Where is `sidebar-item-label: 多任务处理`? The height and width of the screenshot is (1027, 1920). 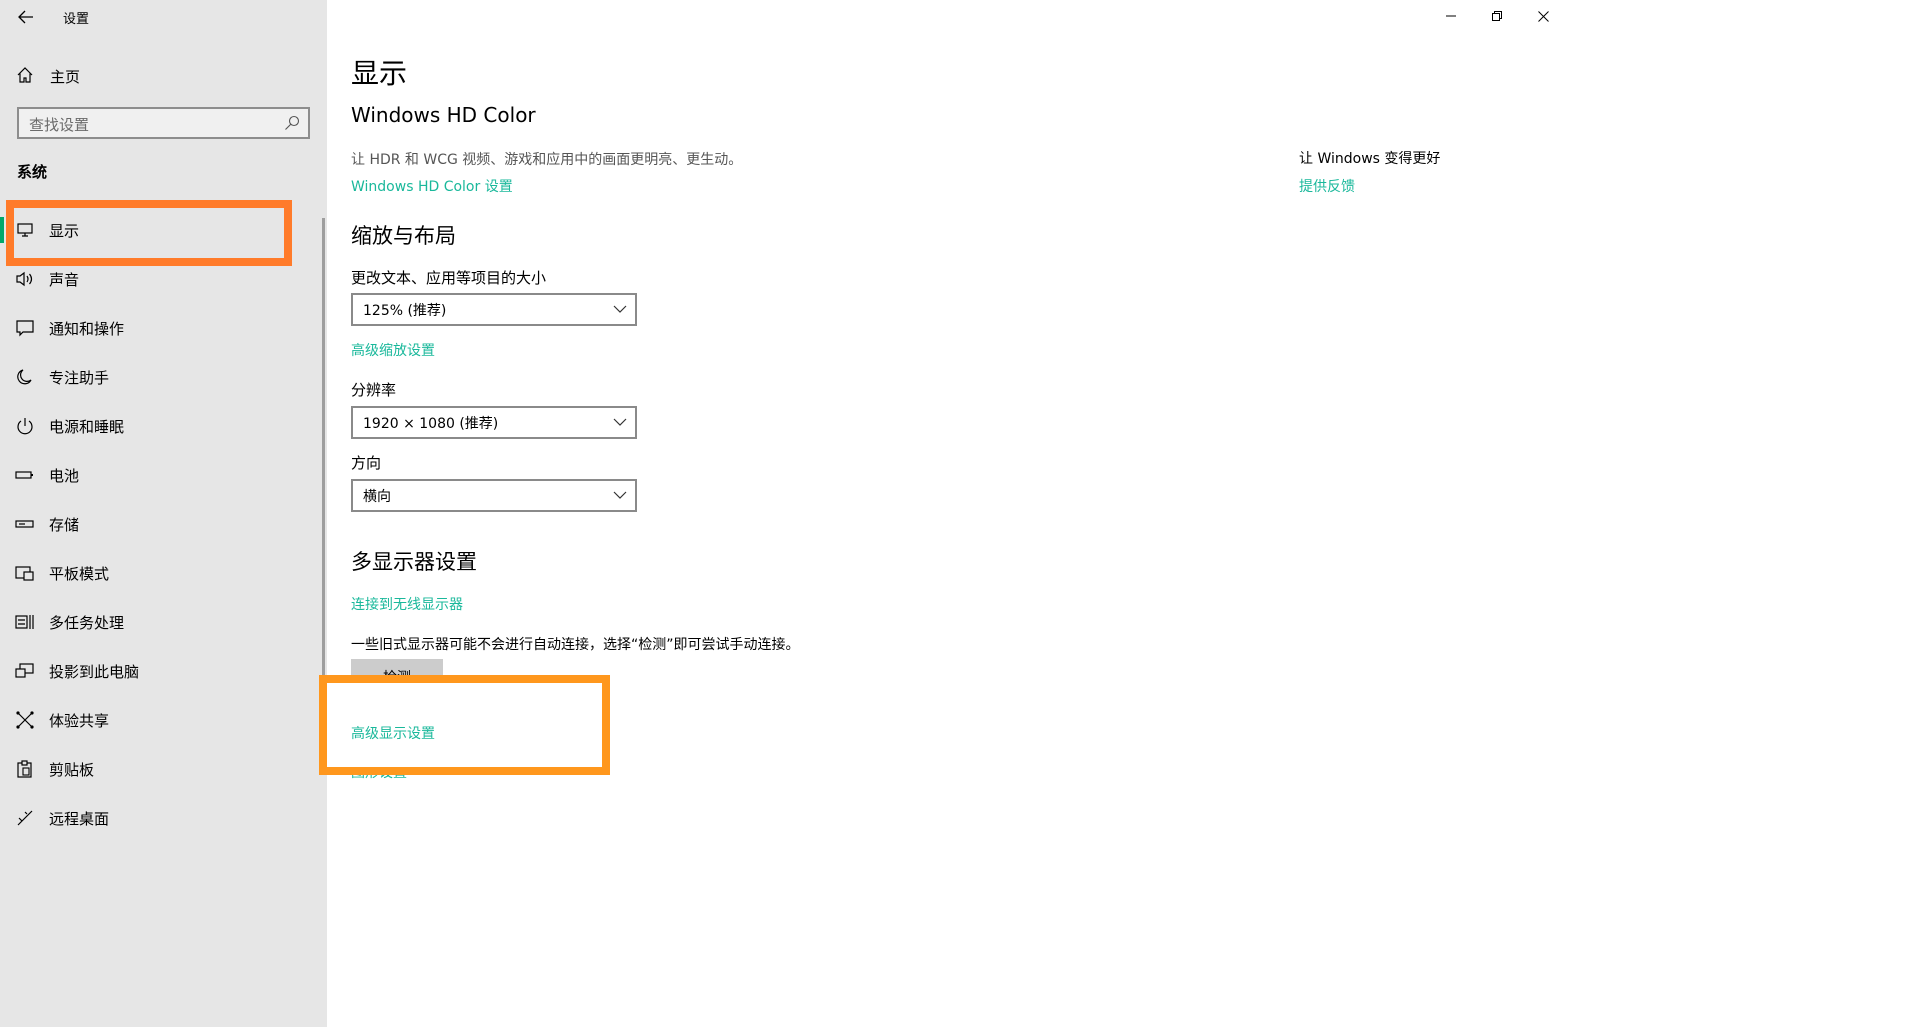
sidebar-item-label: 多任务处理 is located at coordinates (87, 623).